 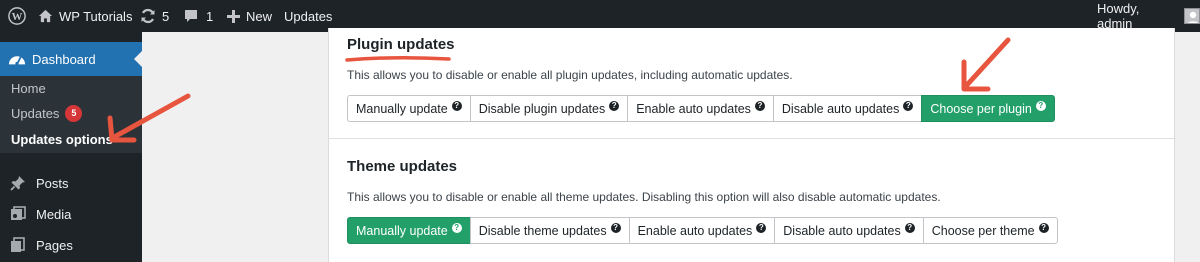 I want to click on dashboard-icon, so click(x=17, y=59).